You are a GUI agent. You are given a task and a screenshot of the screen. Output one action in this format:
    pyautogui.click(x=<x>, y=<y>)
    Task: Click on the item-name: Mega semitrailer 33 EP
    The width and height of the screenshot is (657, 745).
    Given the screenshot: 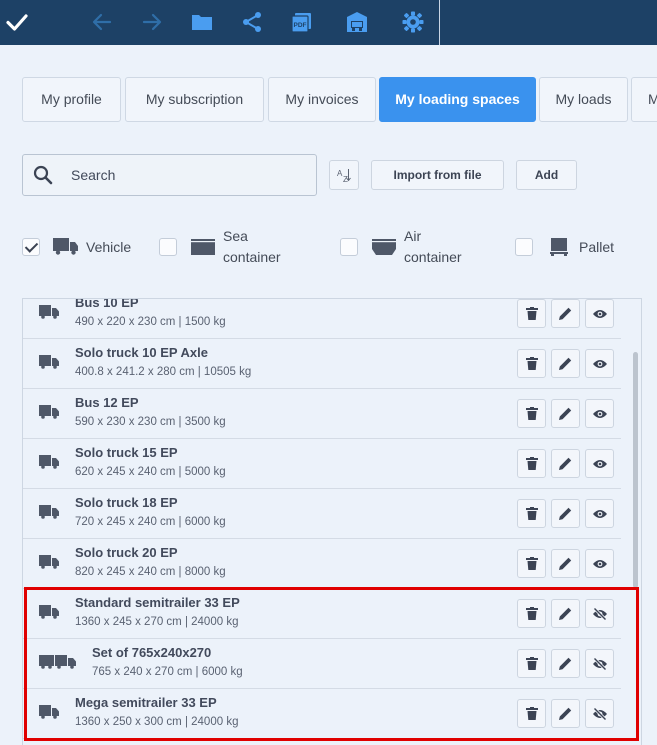 What is the action you would take?
    pyautogui.click(x=146, y=702)
    